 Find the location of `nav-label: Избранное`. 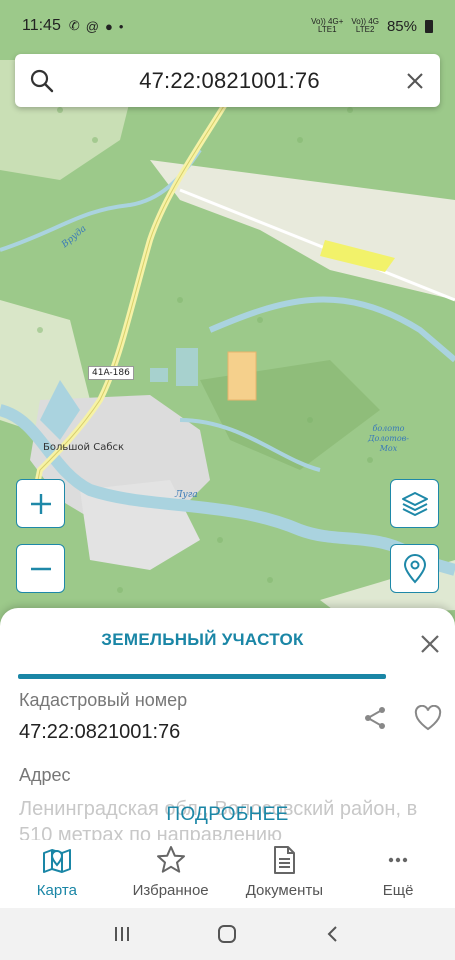

nav-label: Избранное is located at coordinates (170, 890).